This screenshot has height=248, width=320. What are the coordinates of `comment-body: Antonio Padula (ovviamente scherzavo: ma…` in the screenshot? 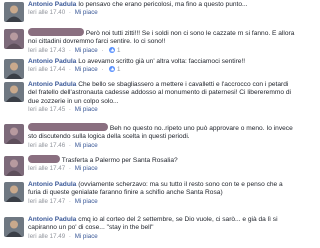 It's located at (162, 193).